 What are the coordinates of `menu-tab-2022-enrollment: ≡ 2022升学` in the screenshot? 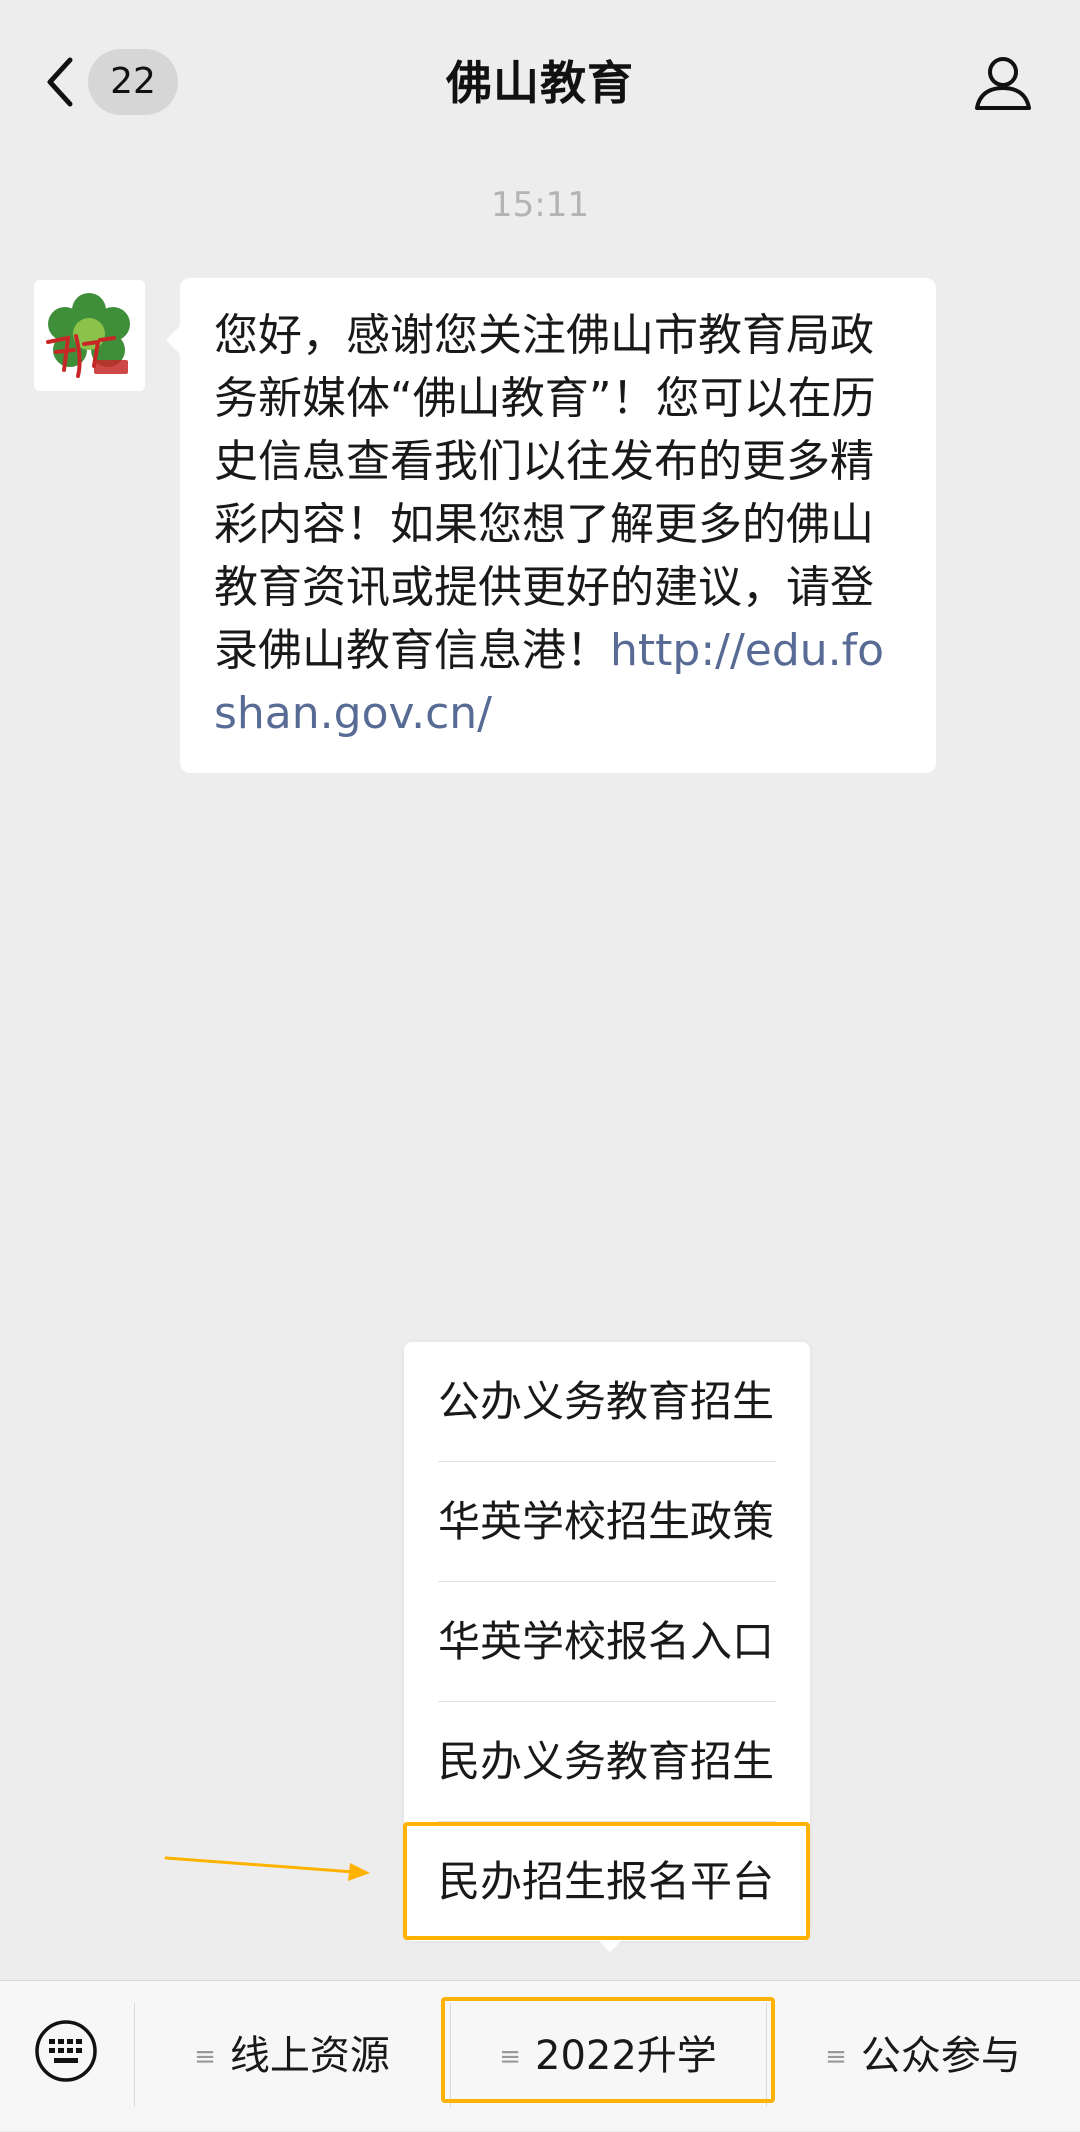 It's located at (608, 2056).